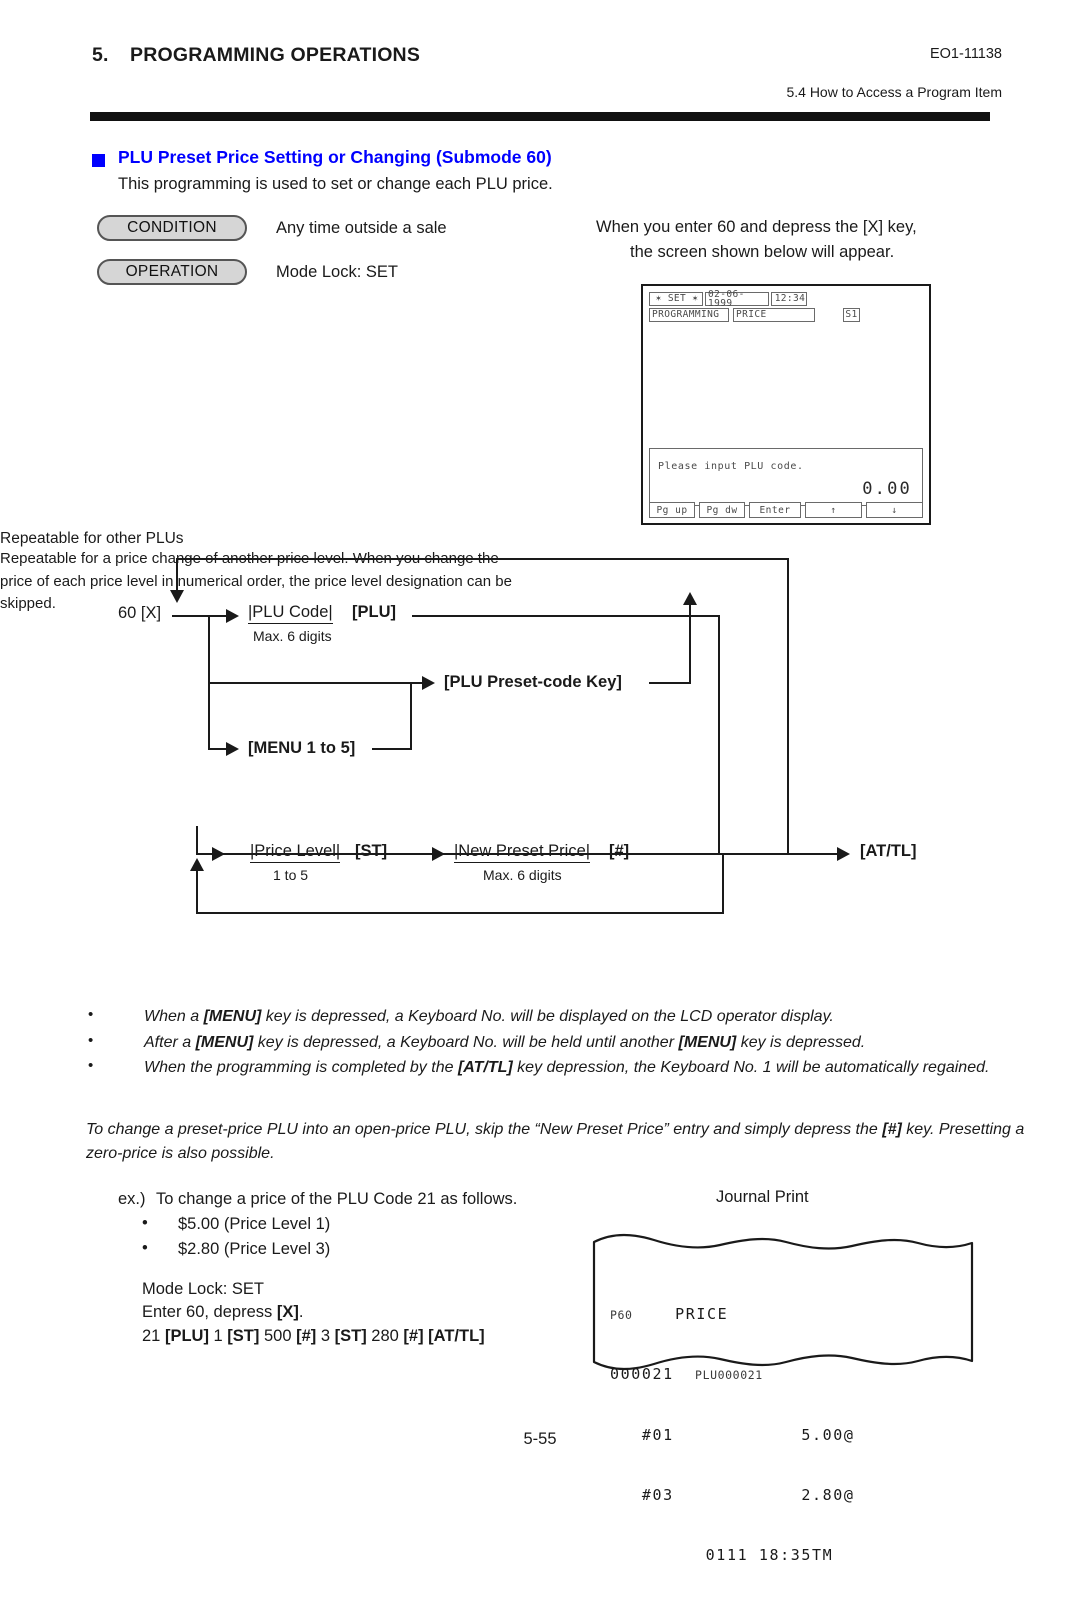 This screenshot has height=1606, width=1080. What do you see at coordinates (894, 510) in the screenshot?
I see `lcd-button-arrow-down: ↓` at bounding box center [894, 510].